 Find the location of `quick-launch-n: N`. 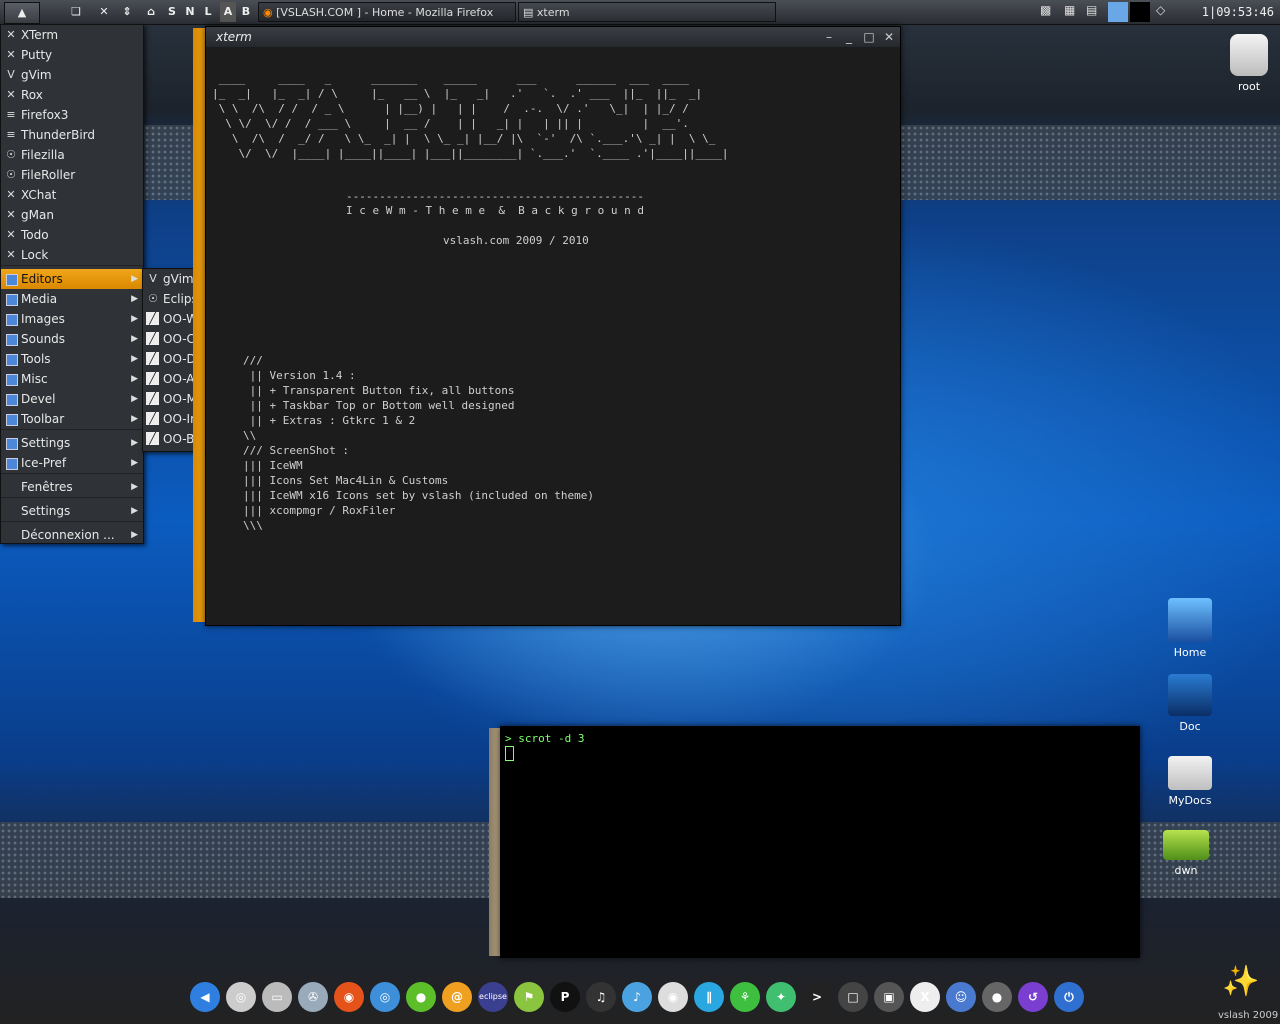

quick-launch-n: N is located at coordinates (190, 12).